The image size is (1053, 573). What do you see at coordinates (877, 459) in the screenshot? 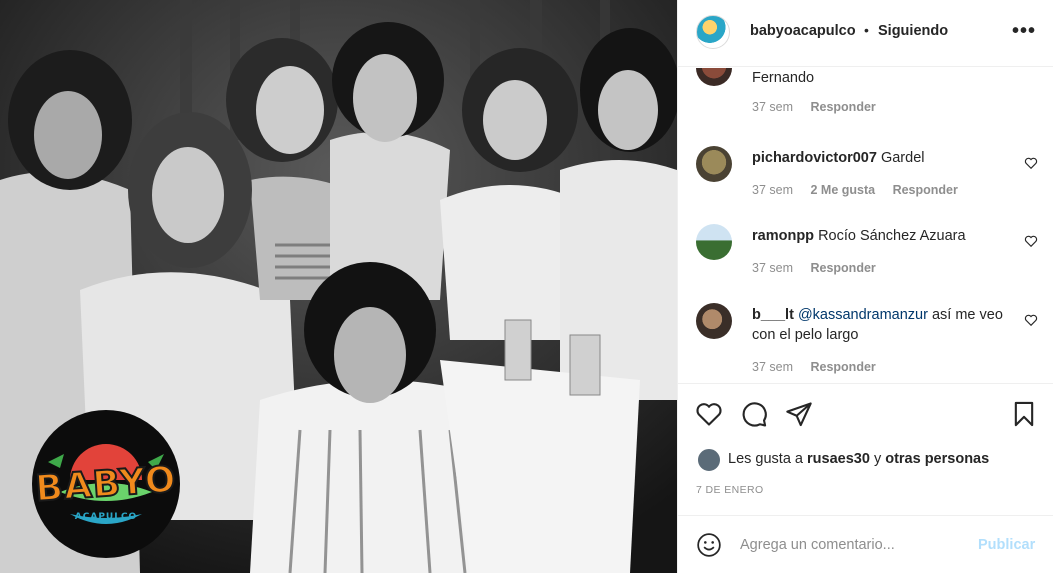
I see `likes-connector: y` at bounding box center [877, 459].